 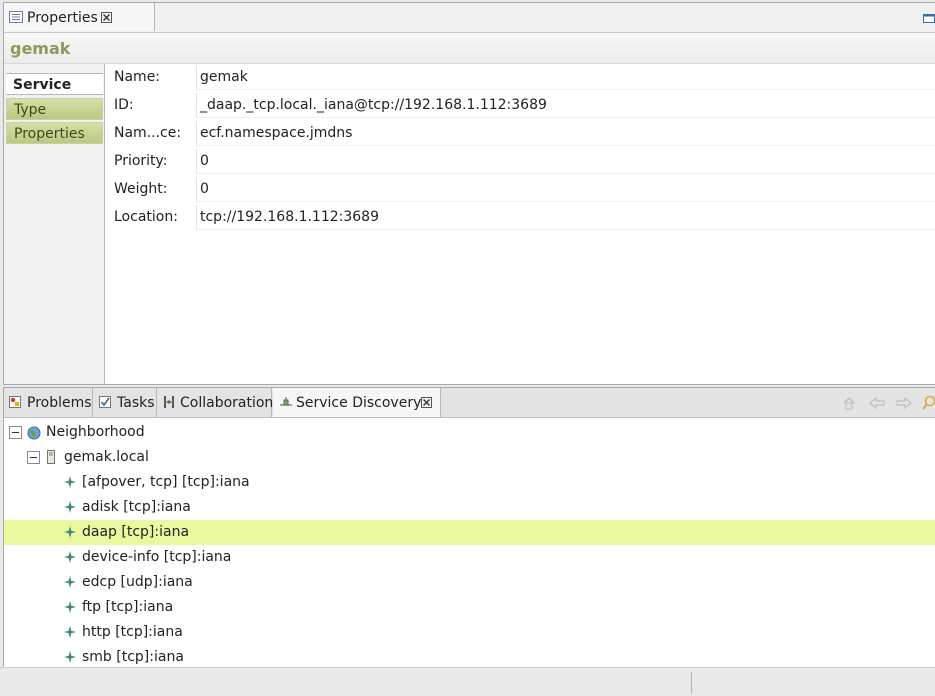 I want to click on side-tab-service: Service, so click(x=54, y=84).